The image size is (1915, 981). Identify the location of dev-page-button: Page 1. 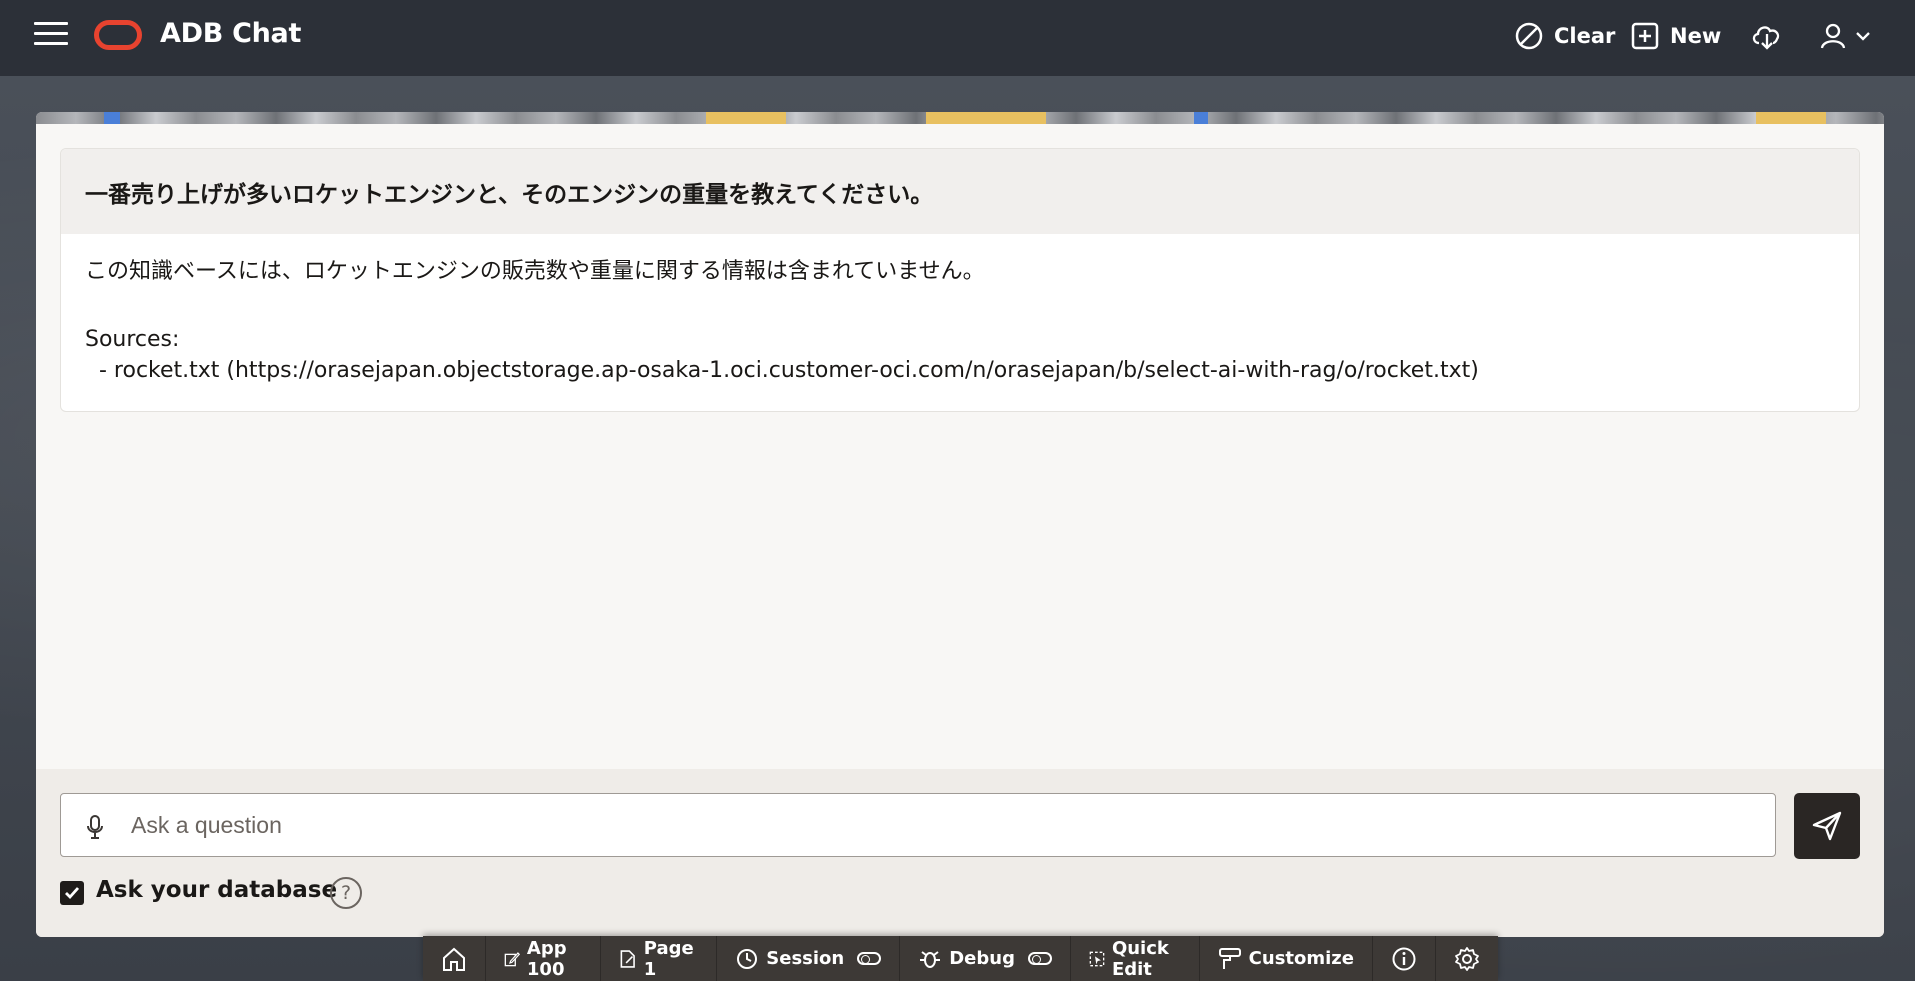
(659, 958).